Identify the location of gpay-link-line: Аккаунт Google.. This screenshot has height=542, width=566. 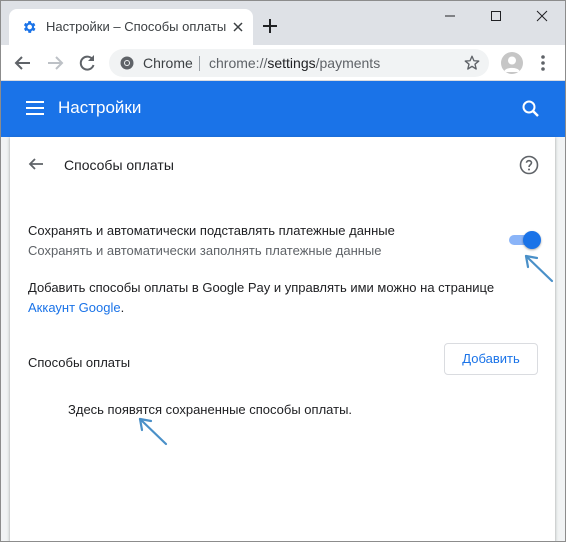
(76, 307).